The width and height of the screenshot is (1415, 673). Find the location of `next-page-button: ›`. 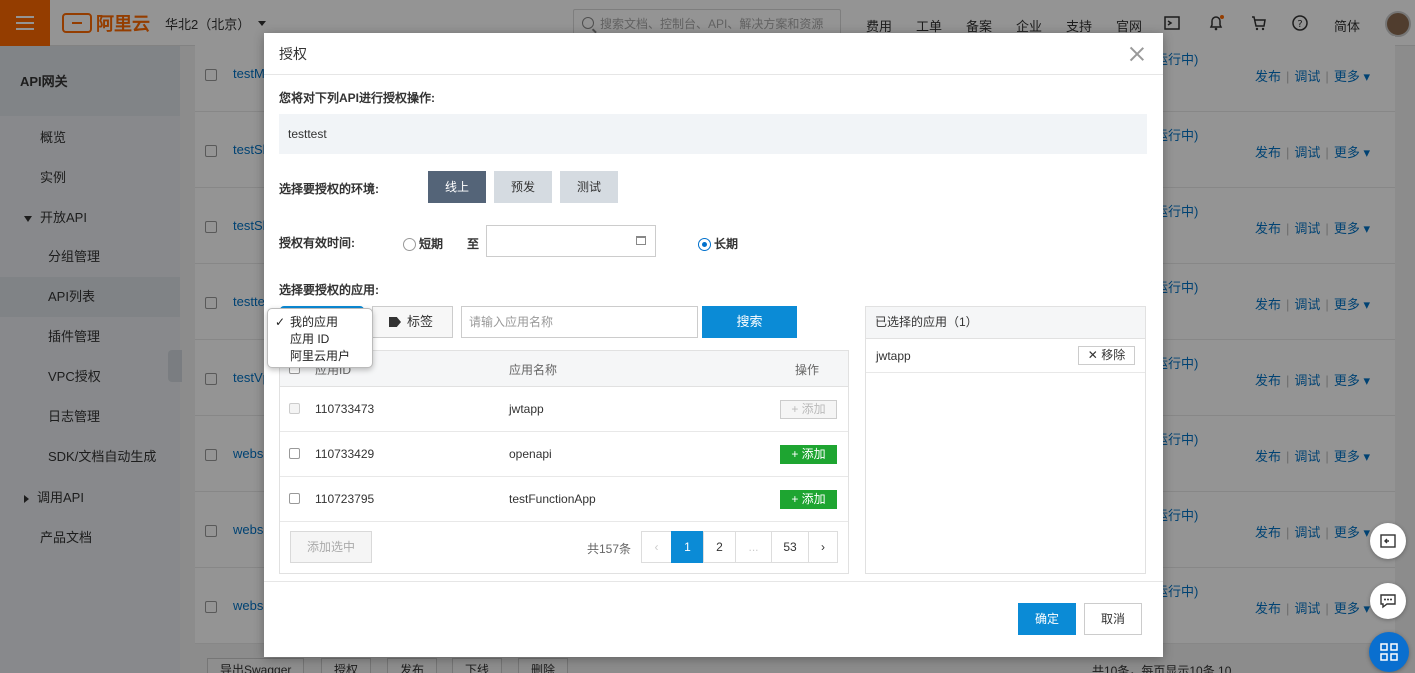

next-page-button: › is located at coordinates (823, 547).